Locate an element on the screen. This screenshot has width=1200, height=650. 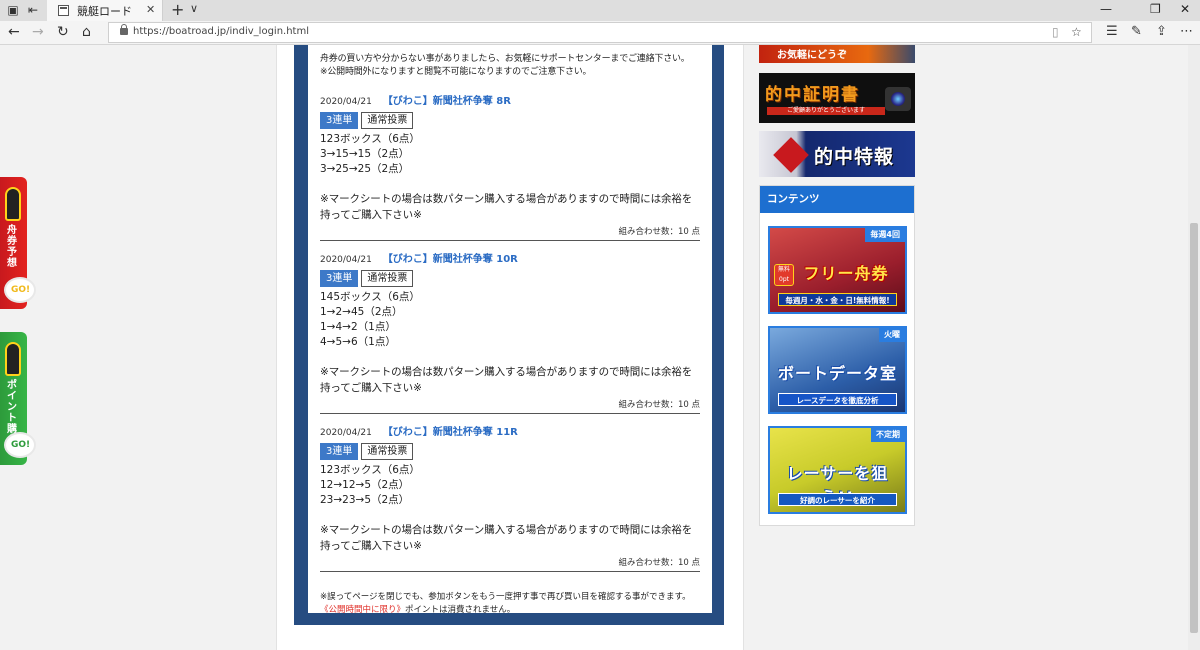
pick-line: 145ボックス（6点） is located at coordinates (370, 297).